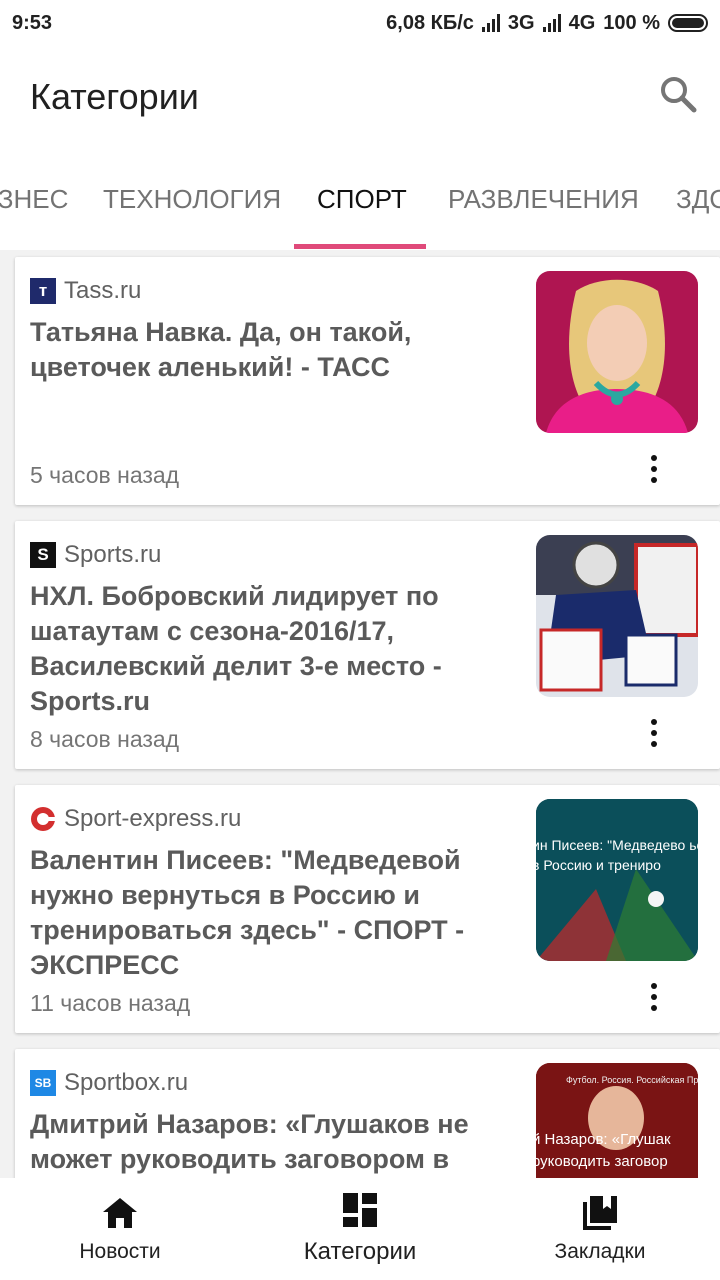 Image resolution: width=720 pixels, height=1280 pixels. Describe the element at coordinates (43, 555) in the screenshot. I see `sports-ru-logo-icon: S` at that location.